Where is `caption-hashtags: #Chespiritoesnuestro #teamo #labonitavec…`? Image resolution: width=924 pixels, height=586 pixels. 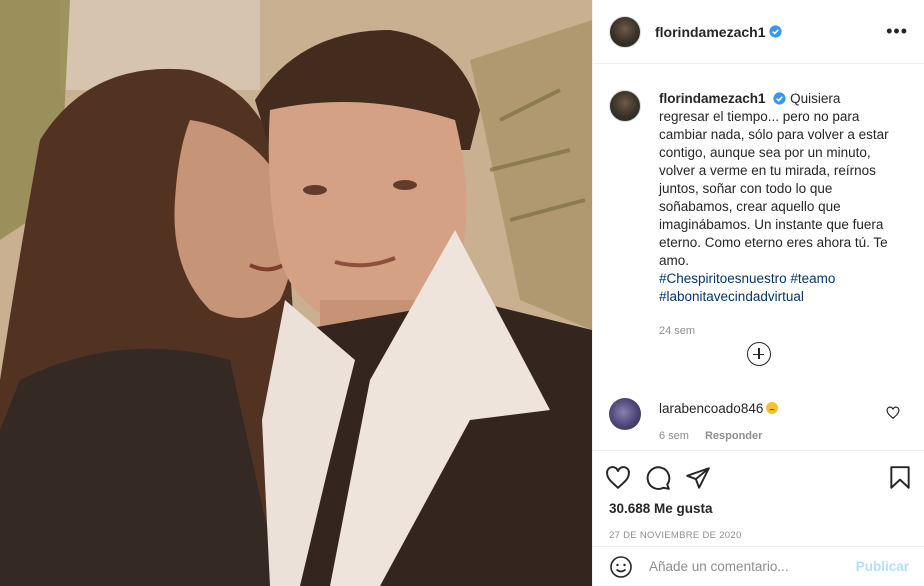 caption-hashtags: #Chespiritoesnuestro #teamo #labonitavec… is located at coordinates (775, 288).